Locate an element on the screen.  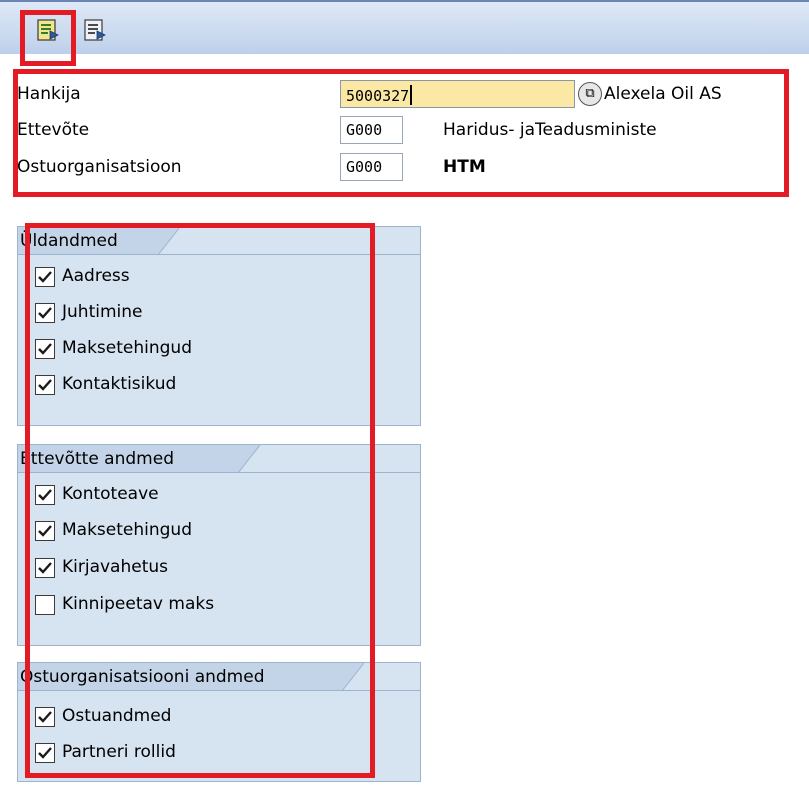
layout-icon is located at coordinates (95, 30).